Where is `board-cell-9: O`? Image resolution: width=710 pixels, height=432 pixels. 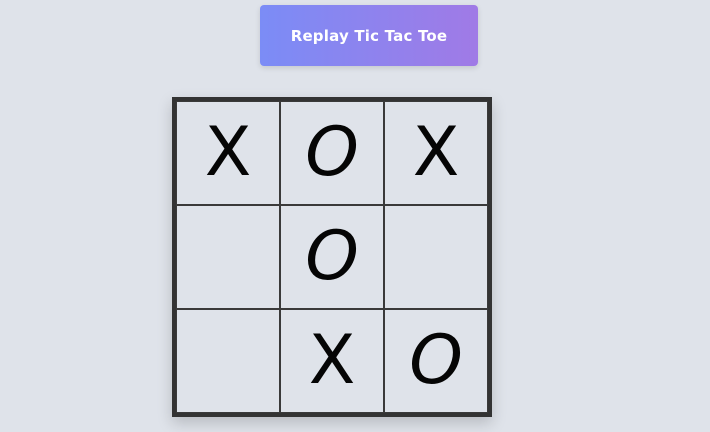
board-cell-9: O is located at coordinates (436, 361).